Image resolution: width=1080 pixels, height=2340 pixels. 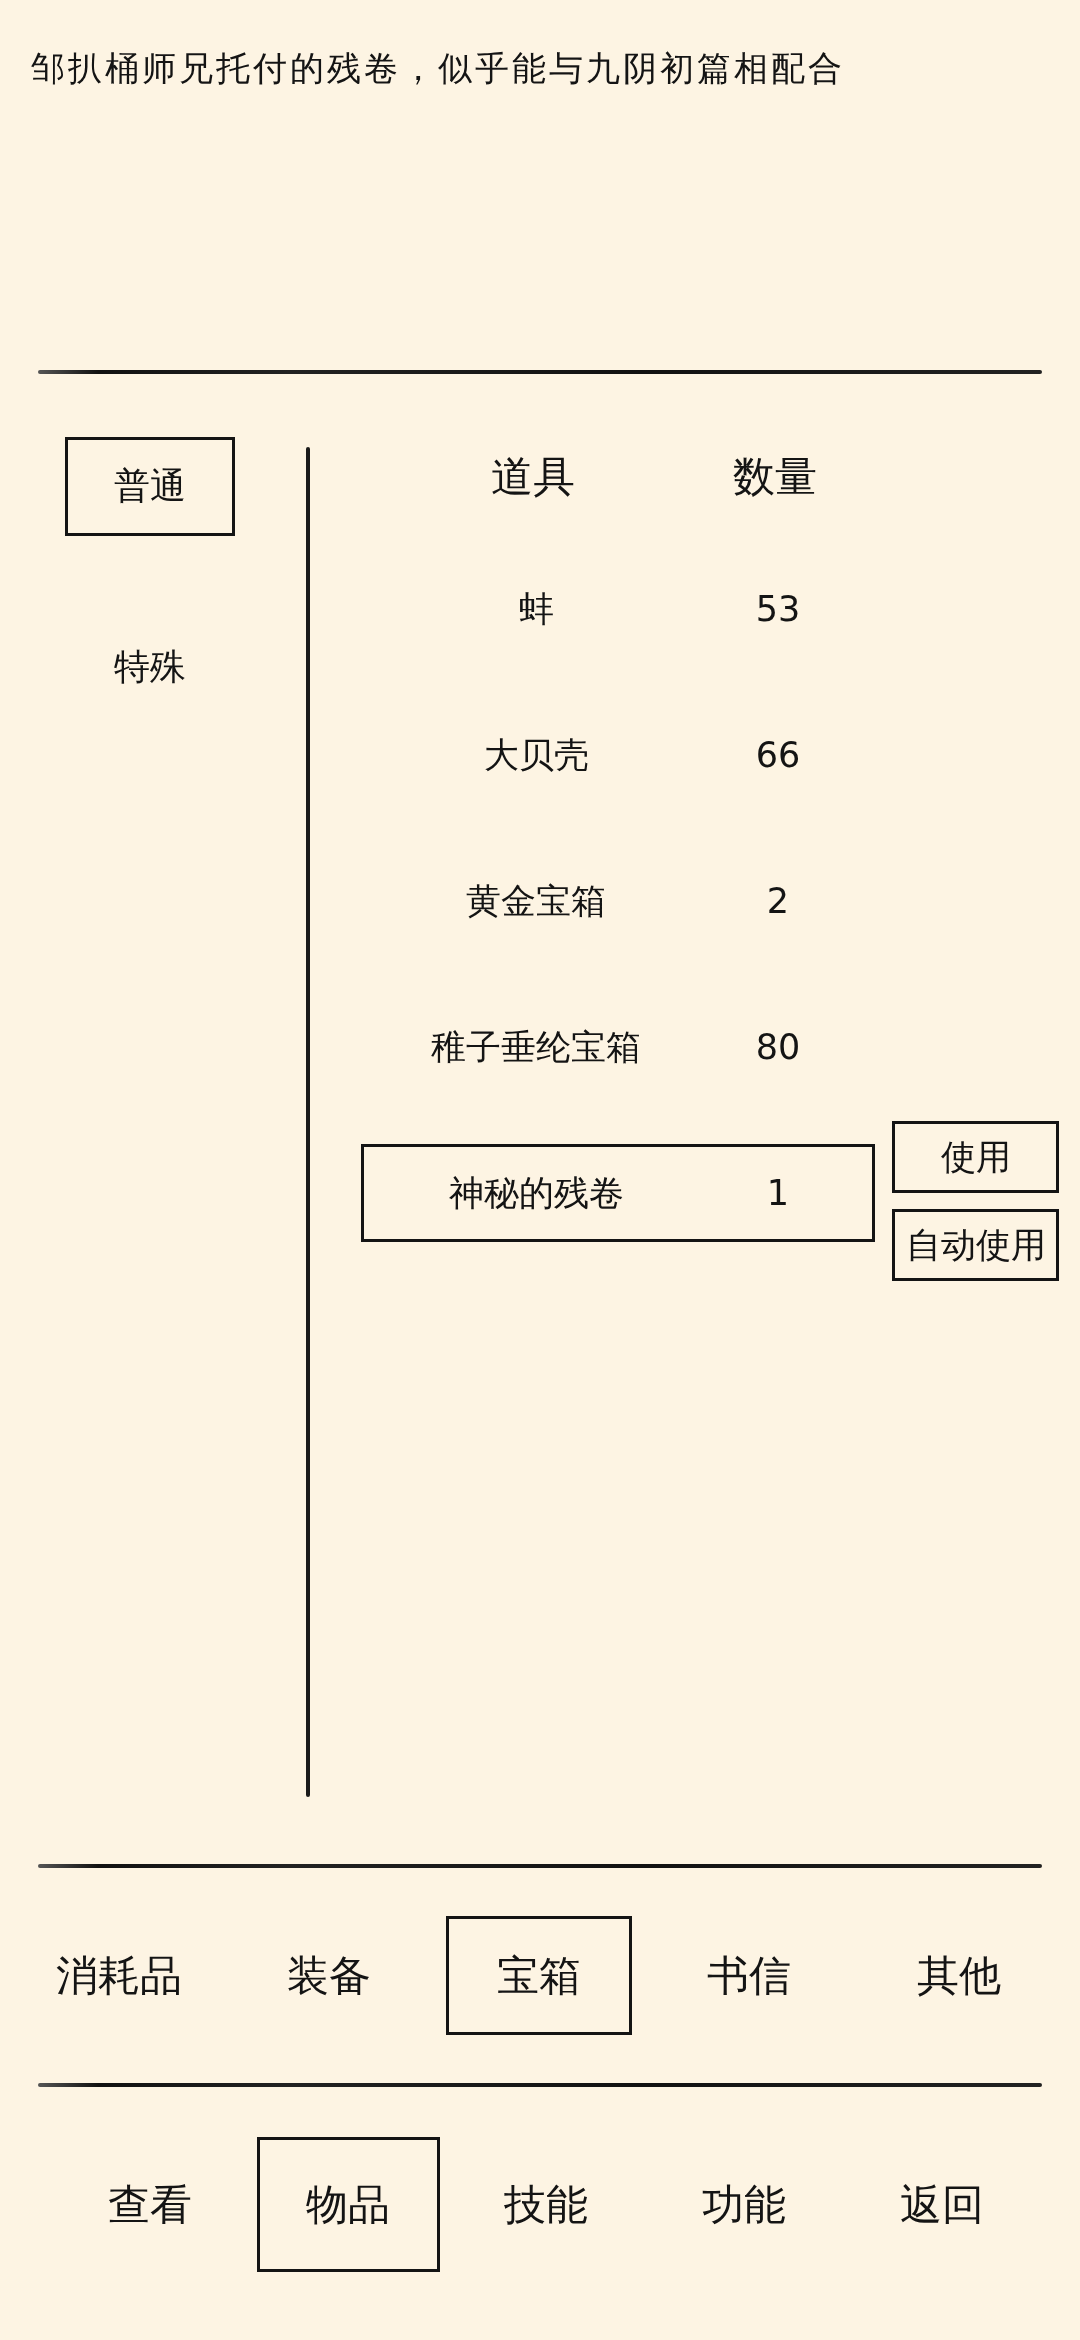 What do you see at coordinates (778, 755) in the screenshot?
I see `item-count: 66` at bounding box center [778, 755].